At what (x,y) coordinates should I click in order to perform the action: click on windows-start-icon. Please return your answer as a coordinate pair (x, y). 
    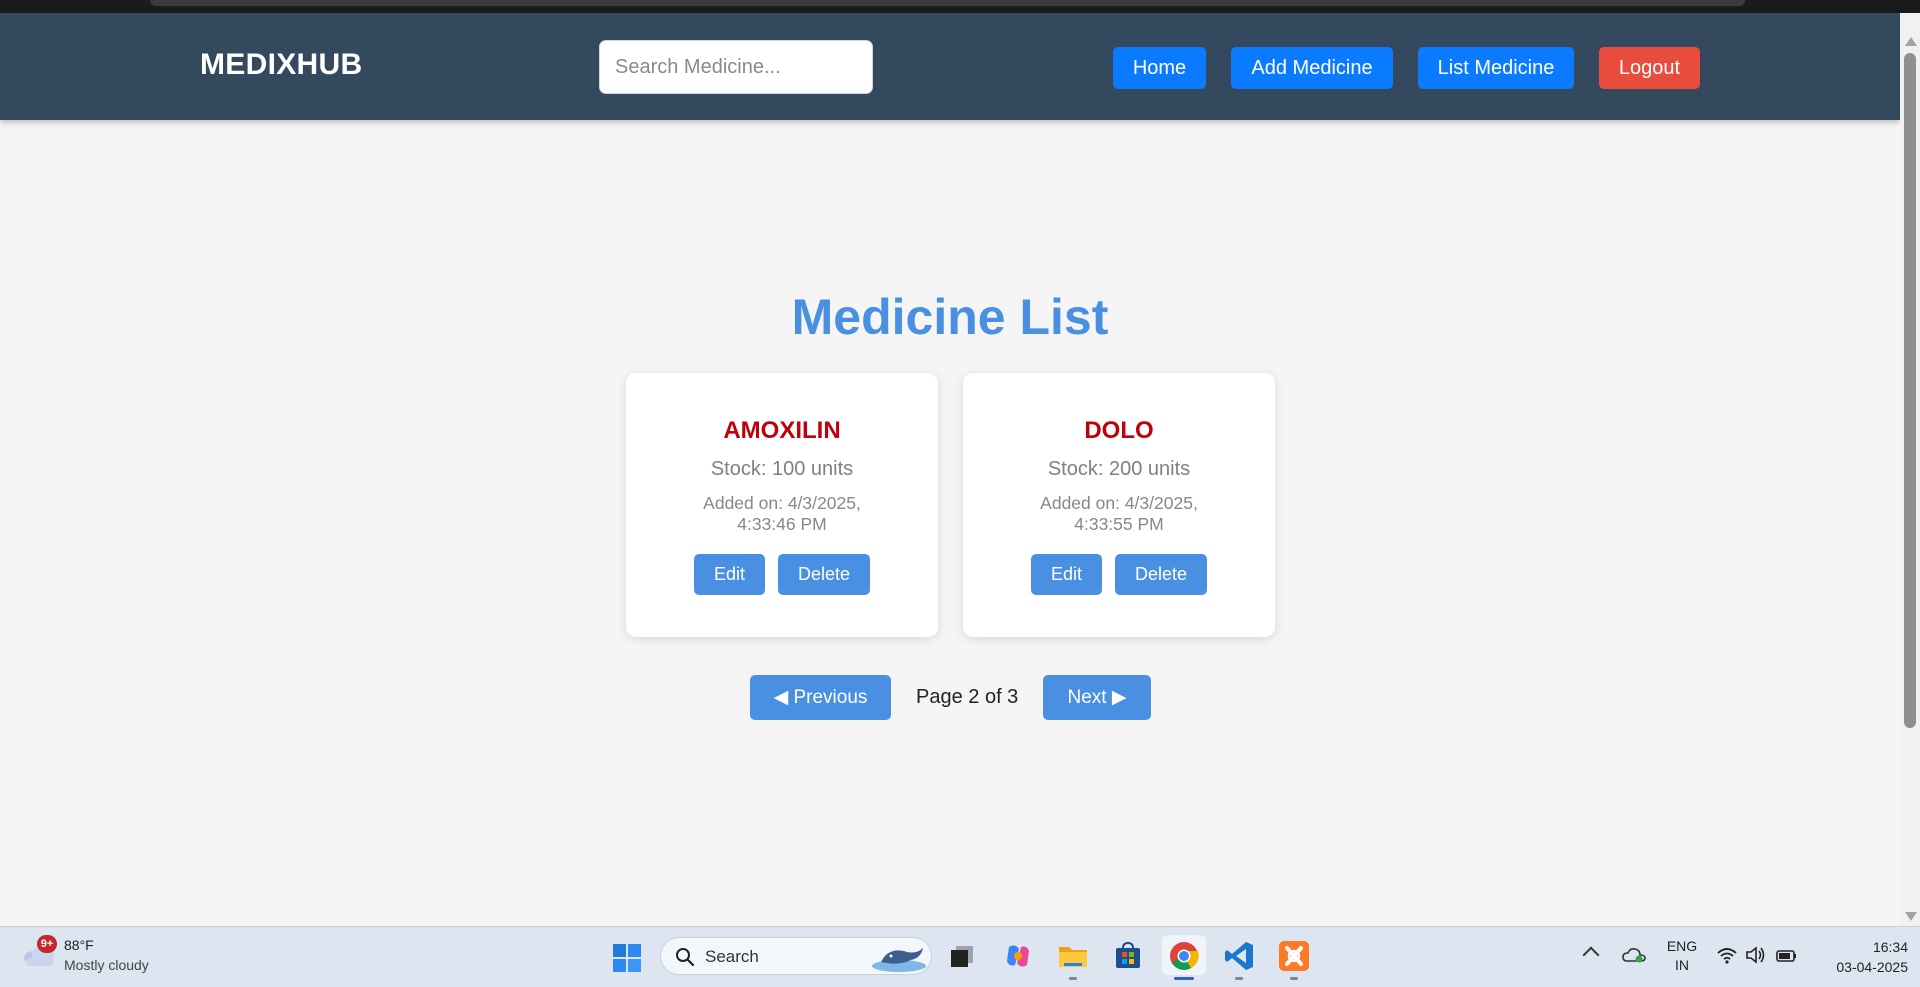
    Looking at the image, I should click on (627, 958).